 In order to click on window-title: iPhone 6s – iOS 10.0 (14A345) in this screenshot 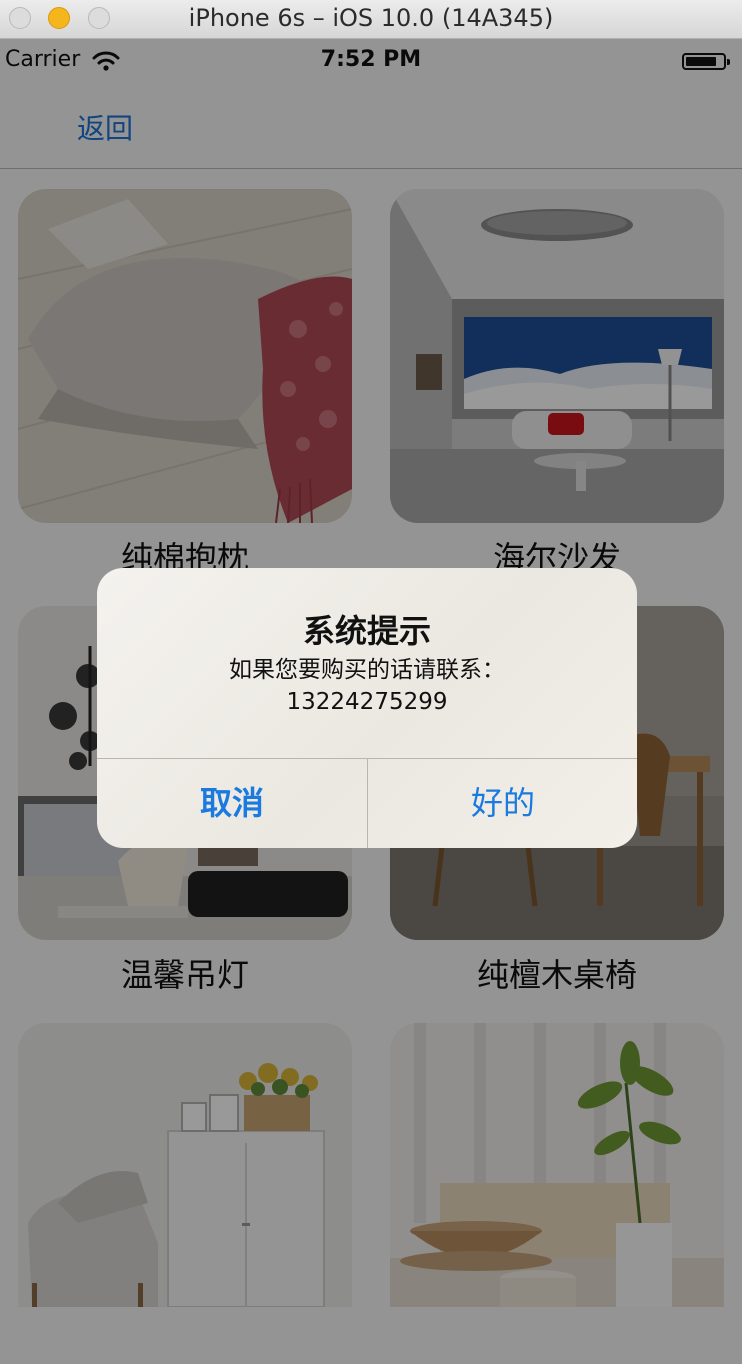, I will do `click(371, 18)`.